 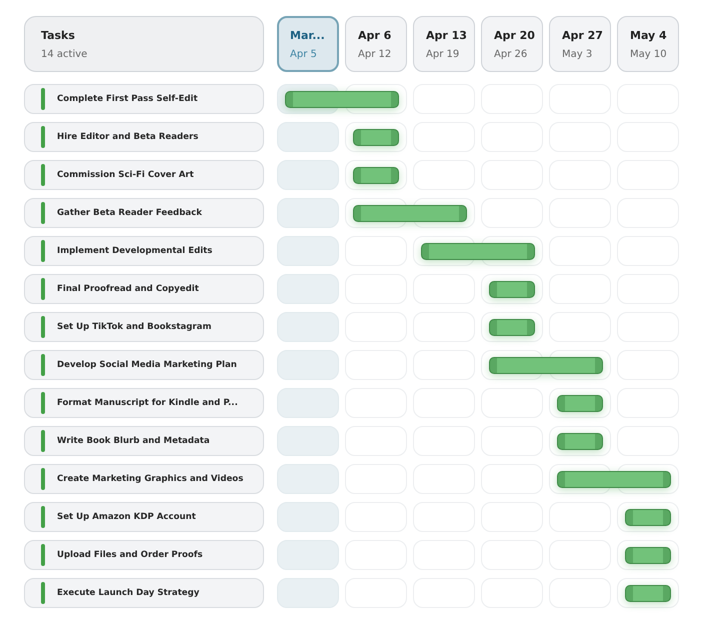 I want to click on task-name: Implement Developmental Edits, so click(x=134, y=251).